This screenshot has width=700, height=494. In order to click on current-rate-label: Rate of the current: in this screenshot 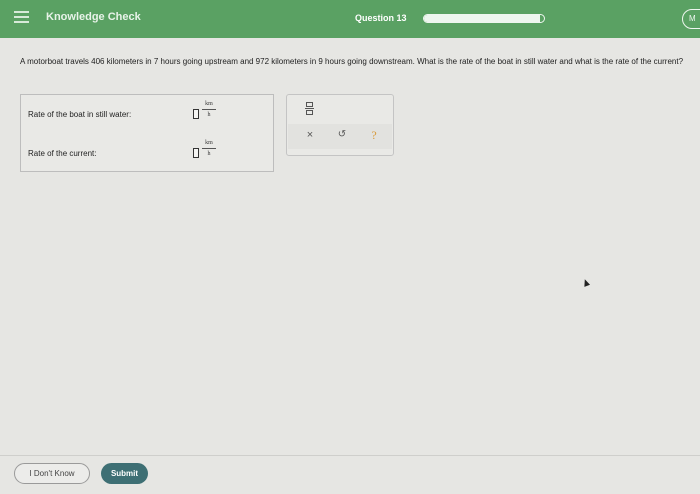, I will do `click(62, 153)`.